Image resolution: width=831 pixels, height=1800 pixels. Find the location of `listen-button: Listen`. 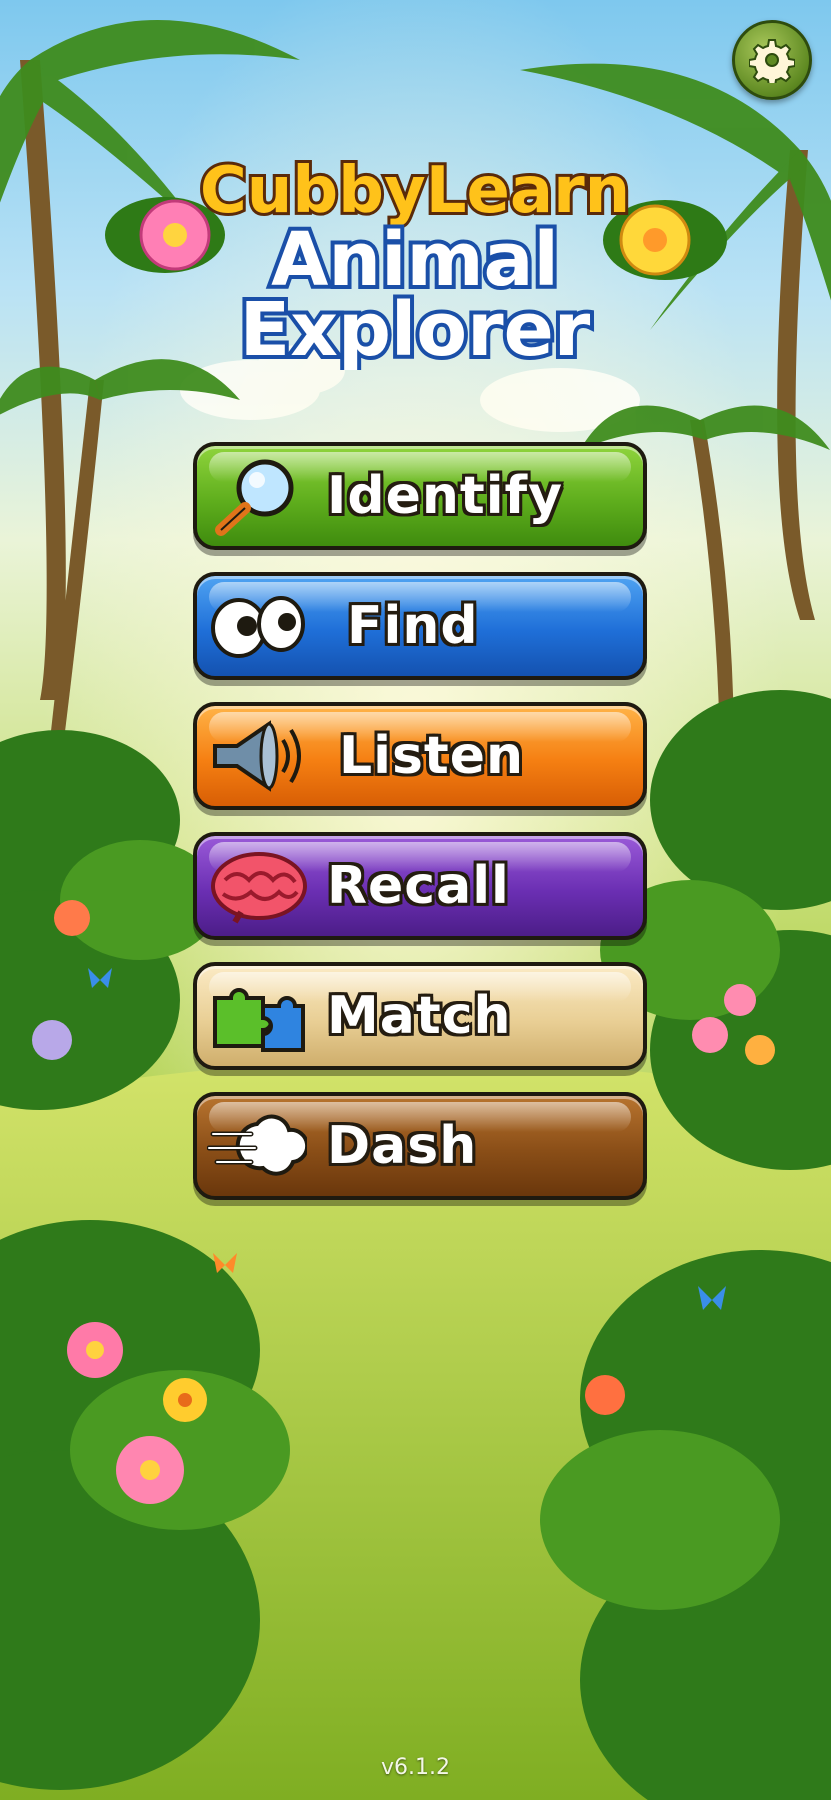

listen-button: Listen is located at coordinates (420, 756).